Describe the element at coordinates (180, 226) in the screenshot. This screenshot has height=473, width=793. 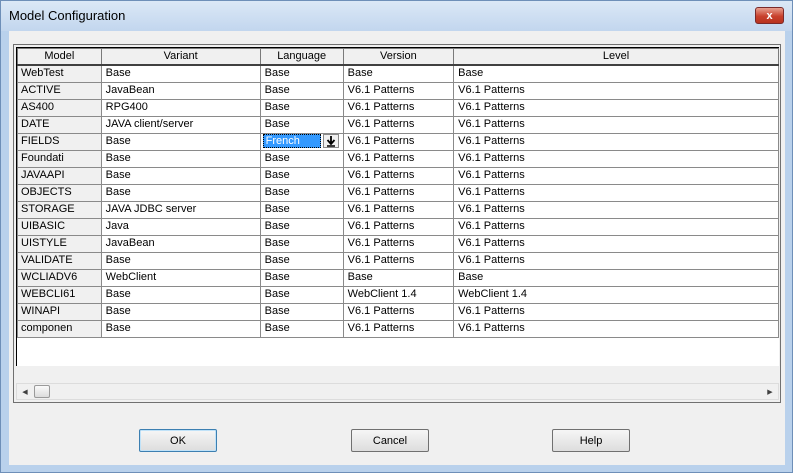
I see `cell-variant: Java` at that location.